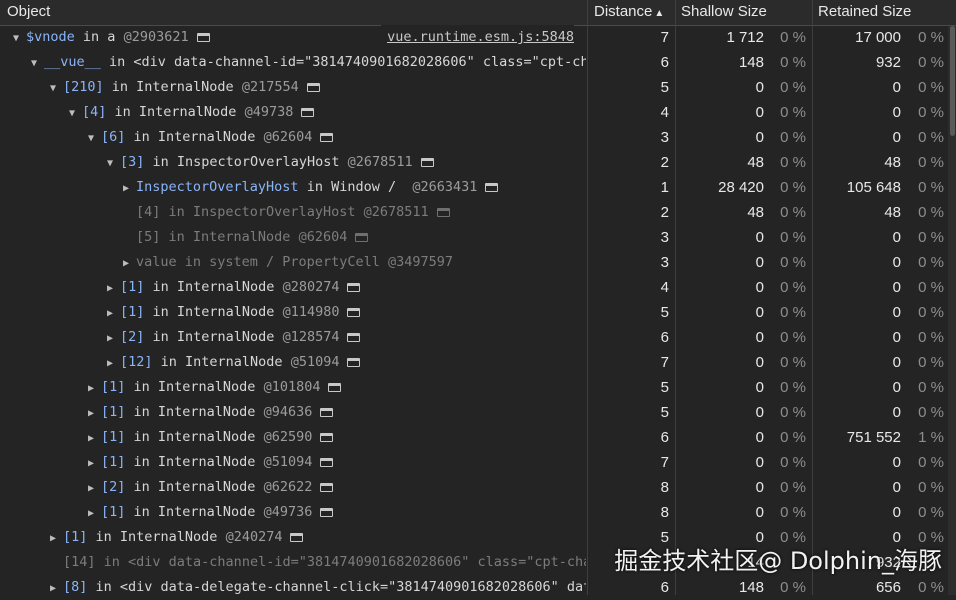 This screenshot has height=600, width=956. I want to click on retainer-edge-name: InspectorOverlayHost, so click(217, 187).